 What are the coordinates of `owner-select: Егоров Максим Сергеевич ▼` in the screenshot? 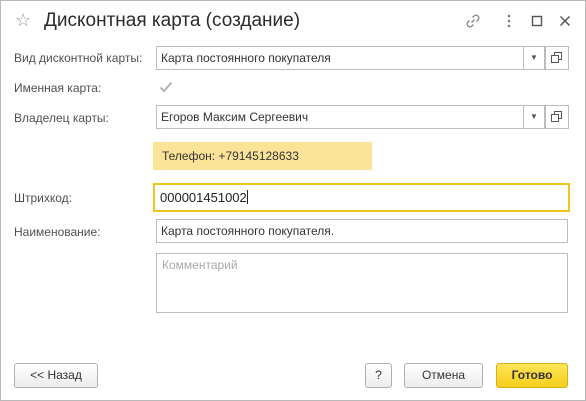 It's located at (350, 117).